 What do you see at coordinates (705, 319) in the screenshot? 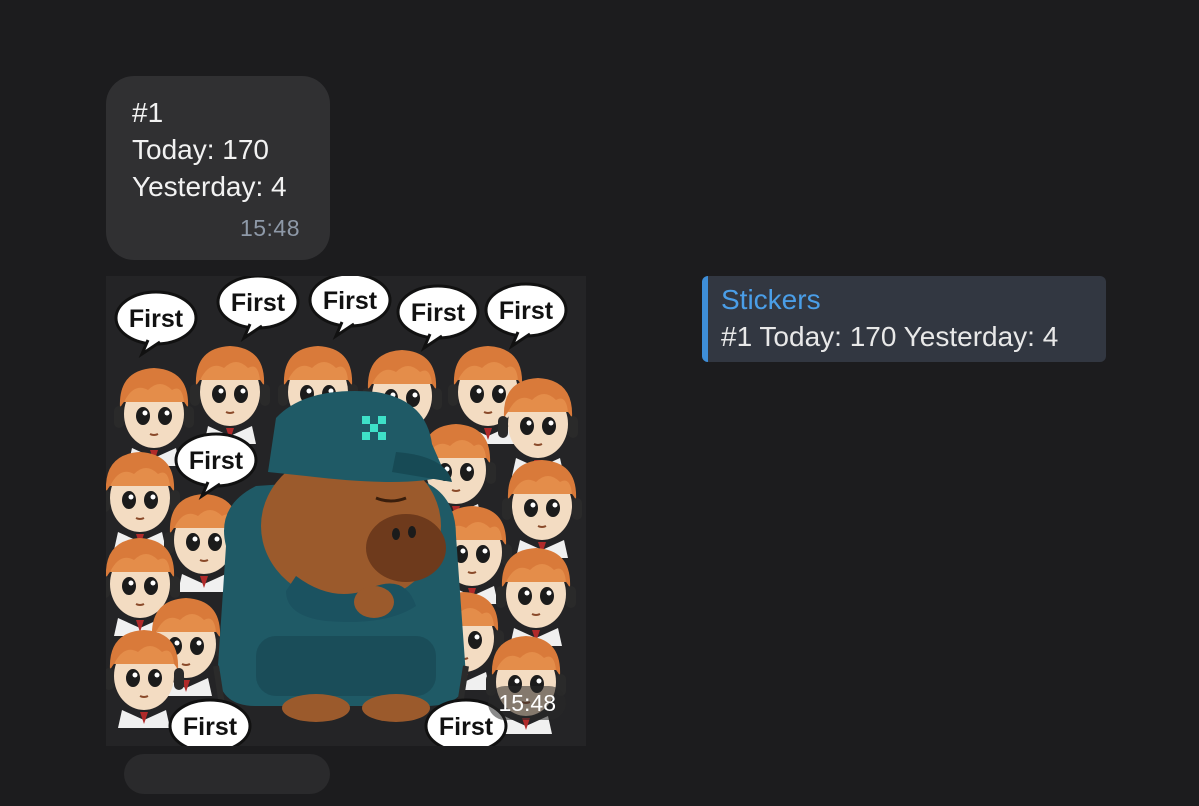
I see `reply-accent-bar` at bounding box center [705, 319].